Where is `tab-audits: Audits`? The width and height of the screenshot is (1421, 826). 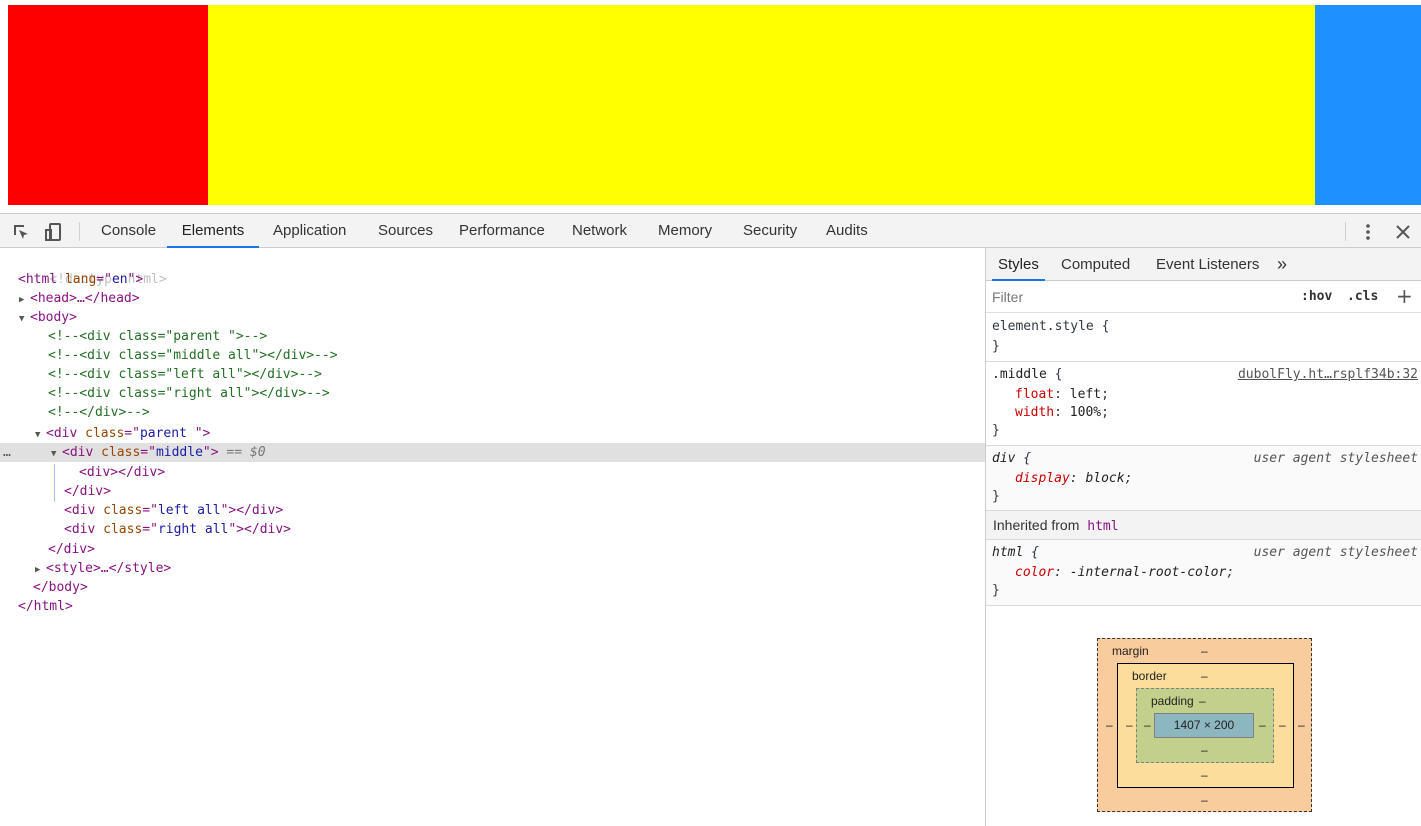
tab-audits: Audits is located at coordinates (847, 231).